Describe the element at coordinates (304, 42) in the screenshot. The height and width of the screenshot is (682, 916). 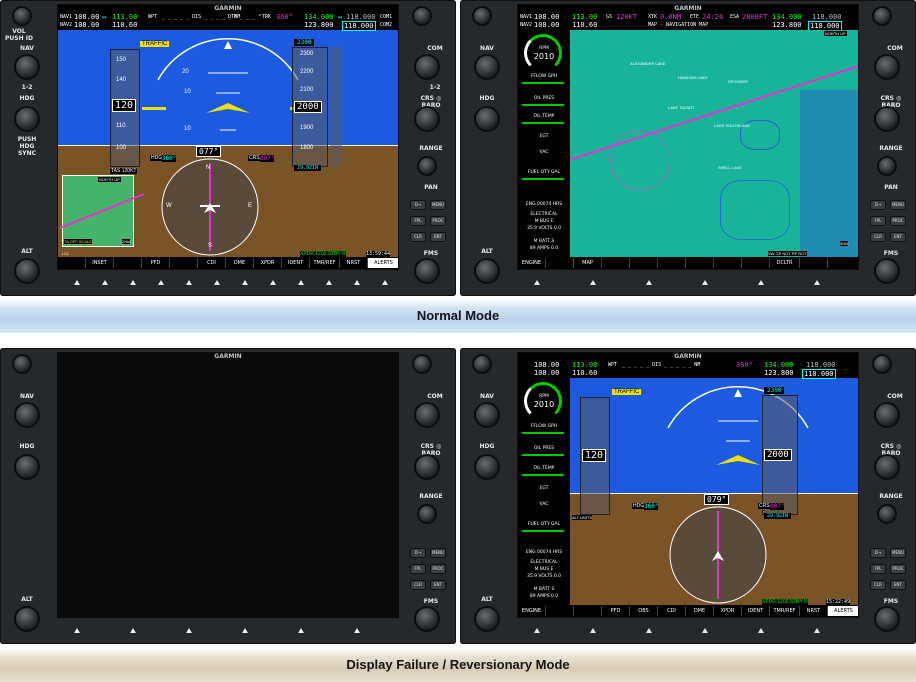
I see `selected-altitude: 2300` at that location.